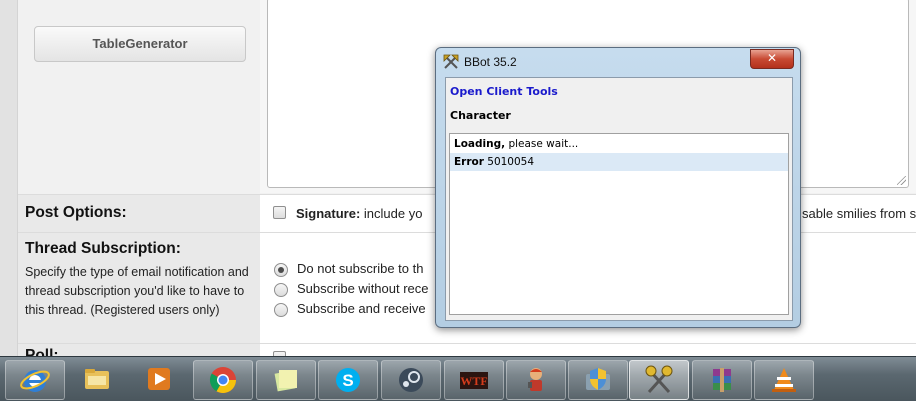 This screenshot has height=401, width=916. What do you see at coordinates (279, 212) in the screenshot?
I see `signature-checkbox` at bounding box center [279, 212].